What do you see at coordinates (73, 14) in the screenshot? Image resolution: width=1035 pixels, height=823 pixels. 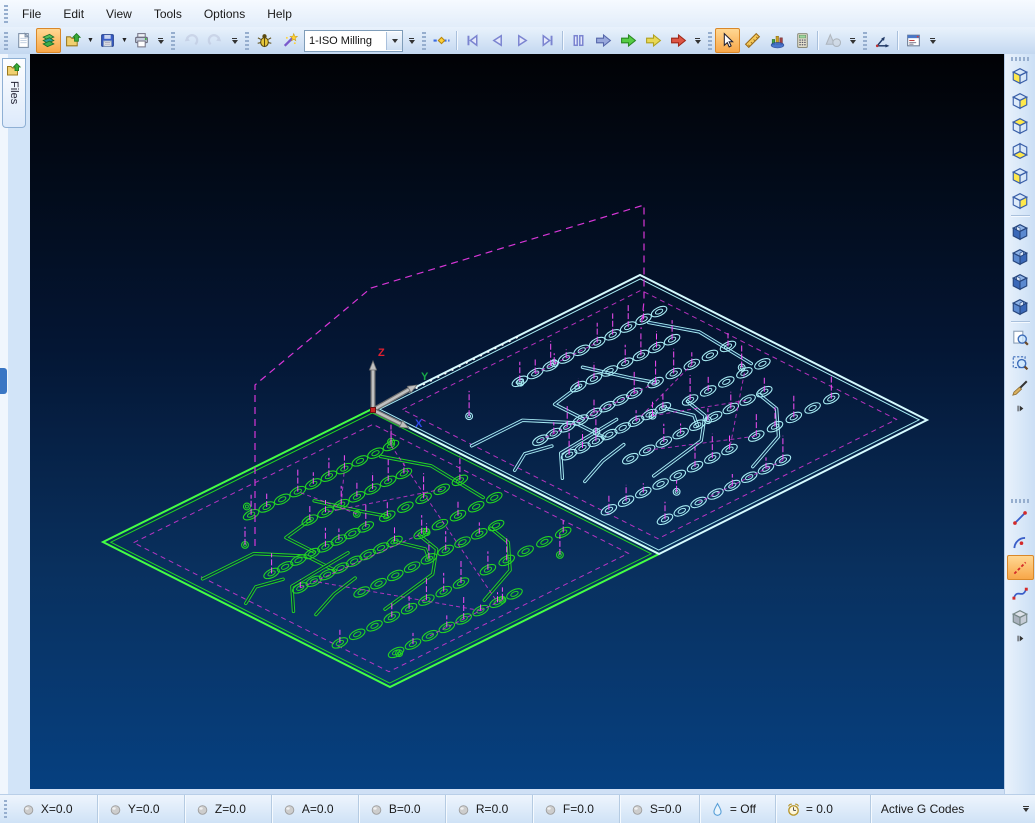 I see `menu-edit: Edit` at bounding box center [73, 14].